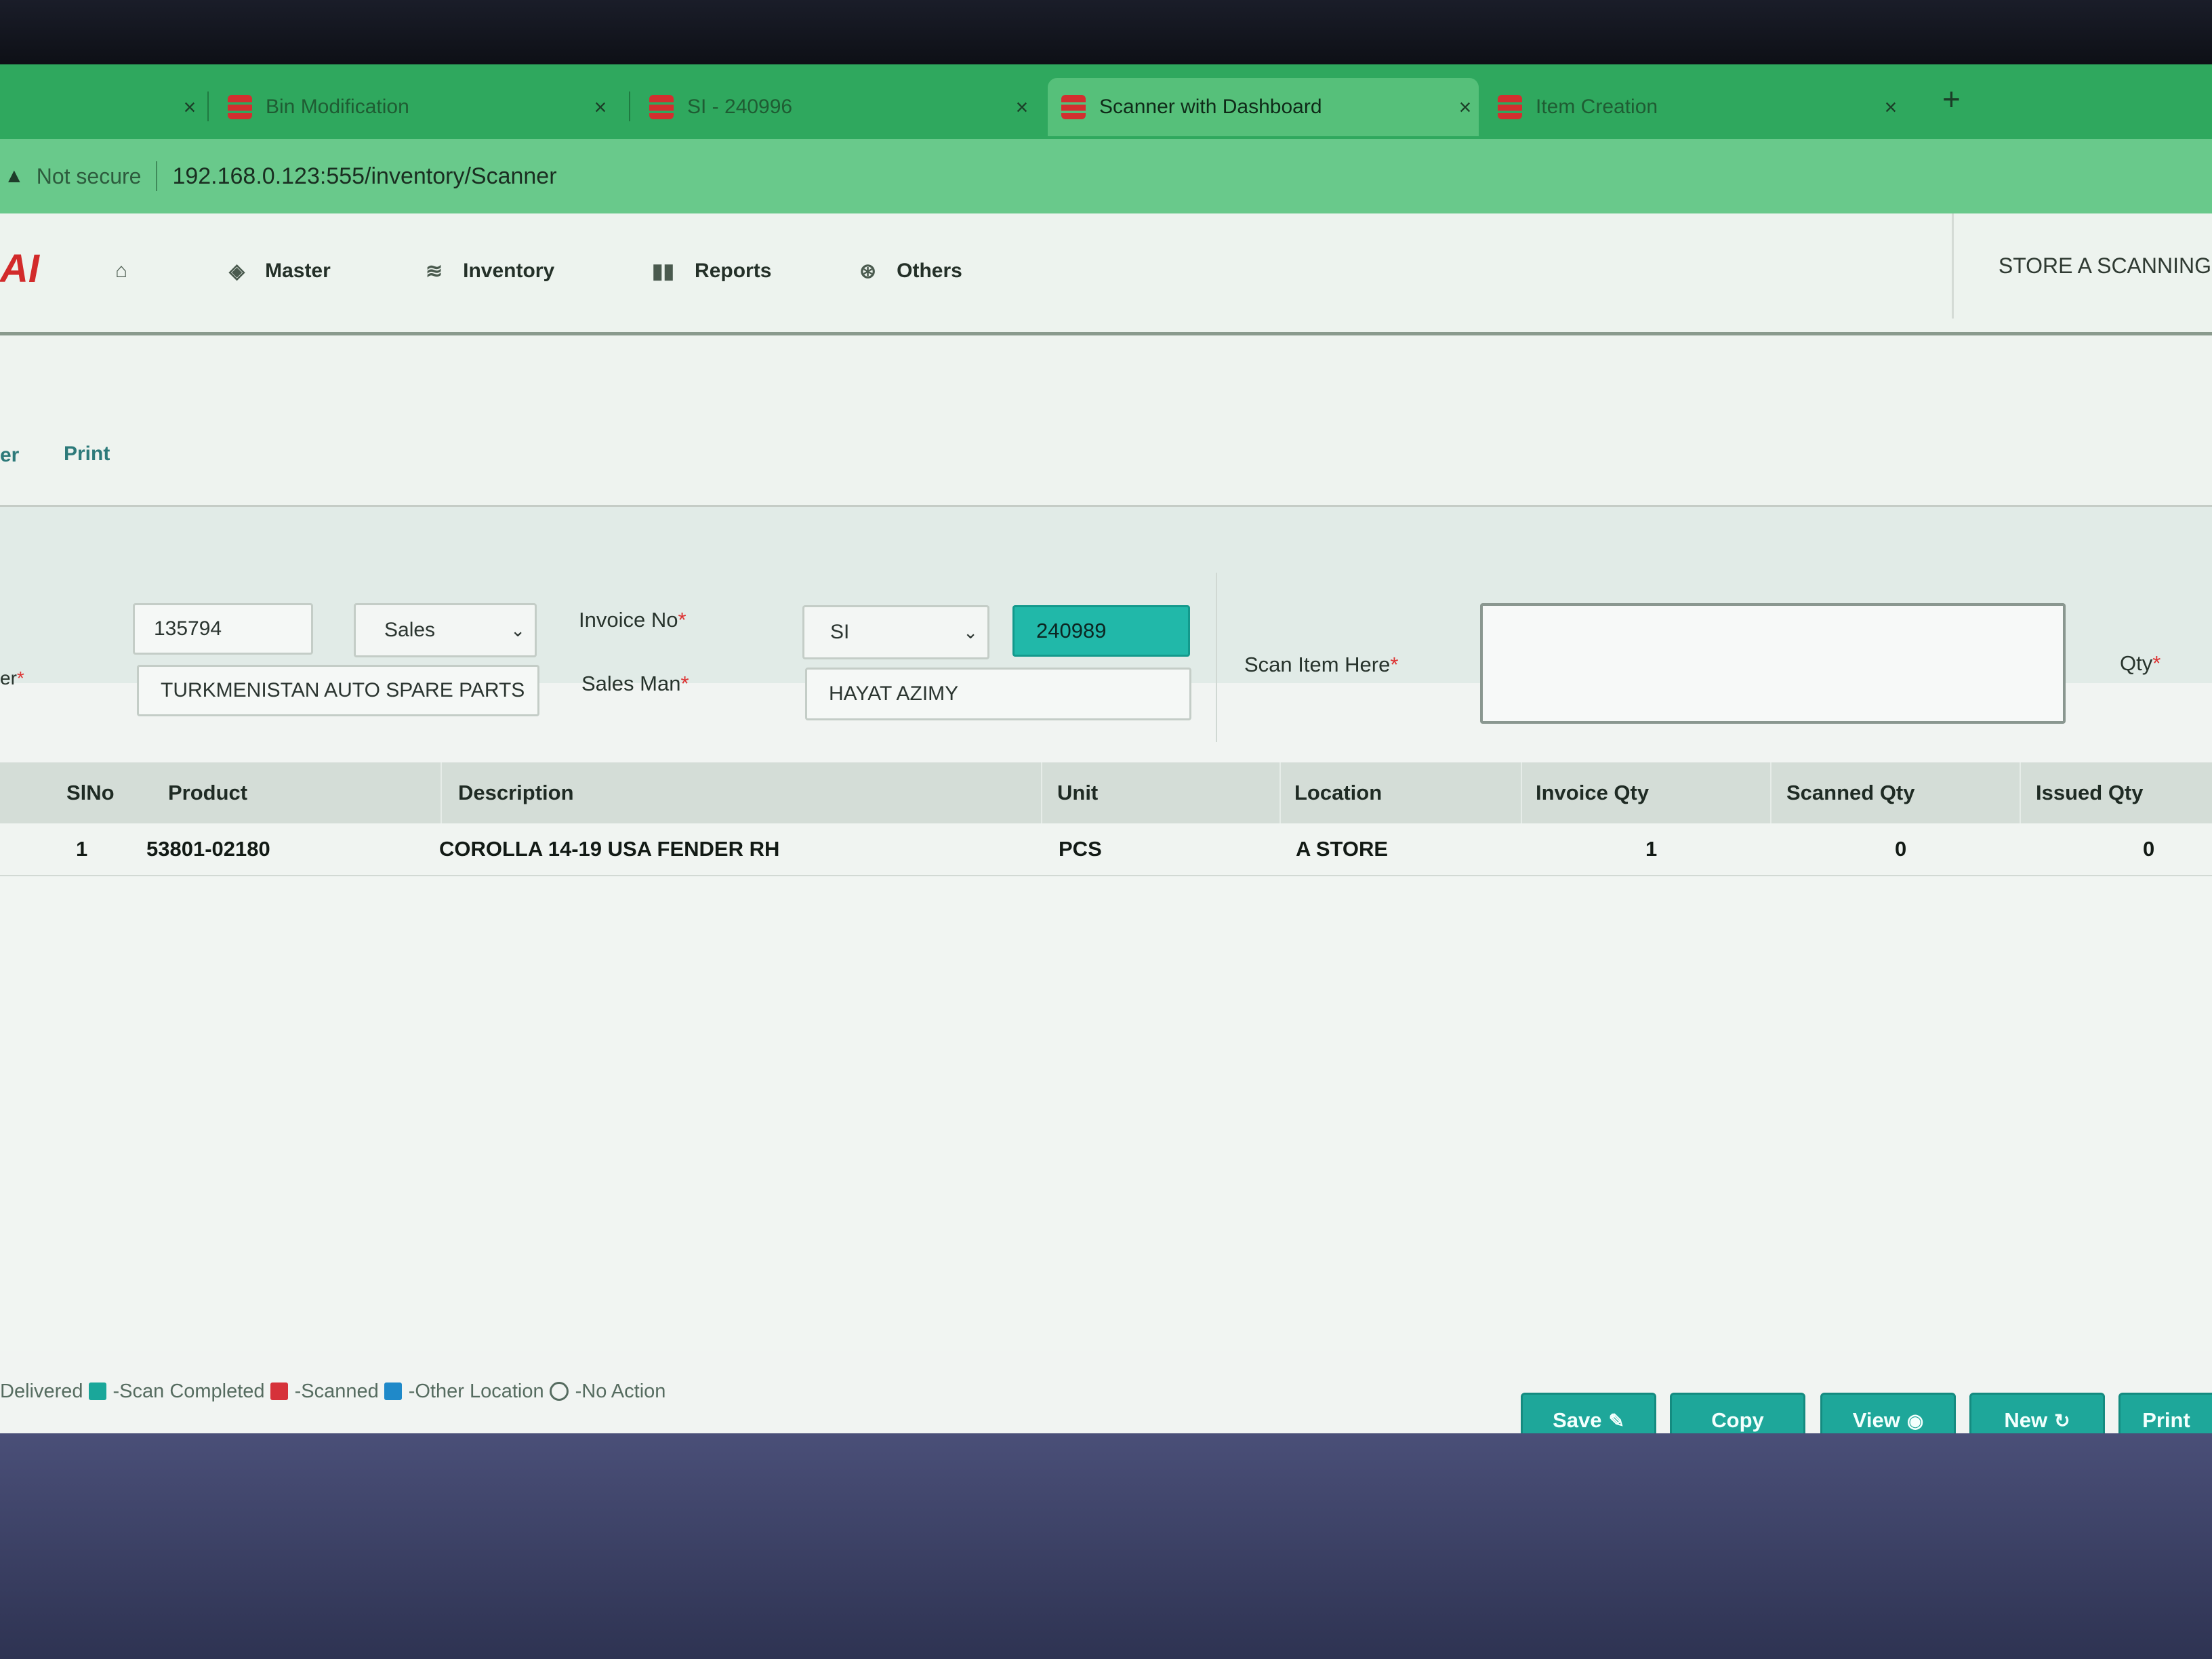 The width and height of the screenshot is (2212, 1659). I want to click on view-button: View ◉, so click(1888, 1413).